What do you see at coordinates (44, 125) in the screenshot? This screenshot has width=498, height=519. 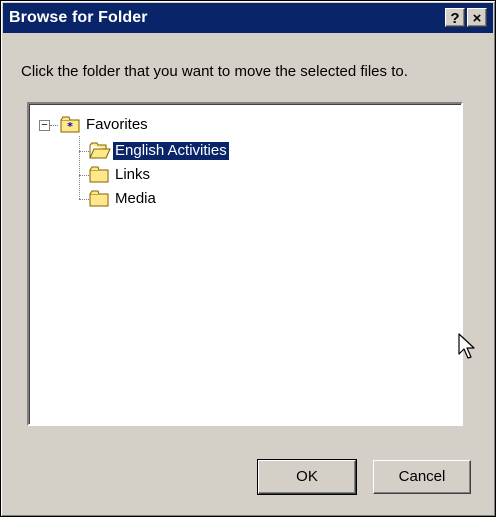 I see `collapse-expander: −` at bounding box center [44, 125].